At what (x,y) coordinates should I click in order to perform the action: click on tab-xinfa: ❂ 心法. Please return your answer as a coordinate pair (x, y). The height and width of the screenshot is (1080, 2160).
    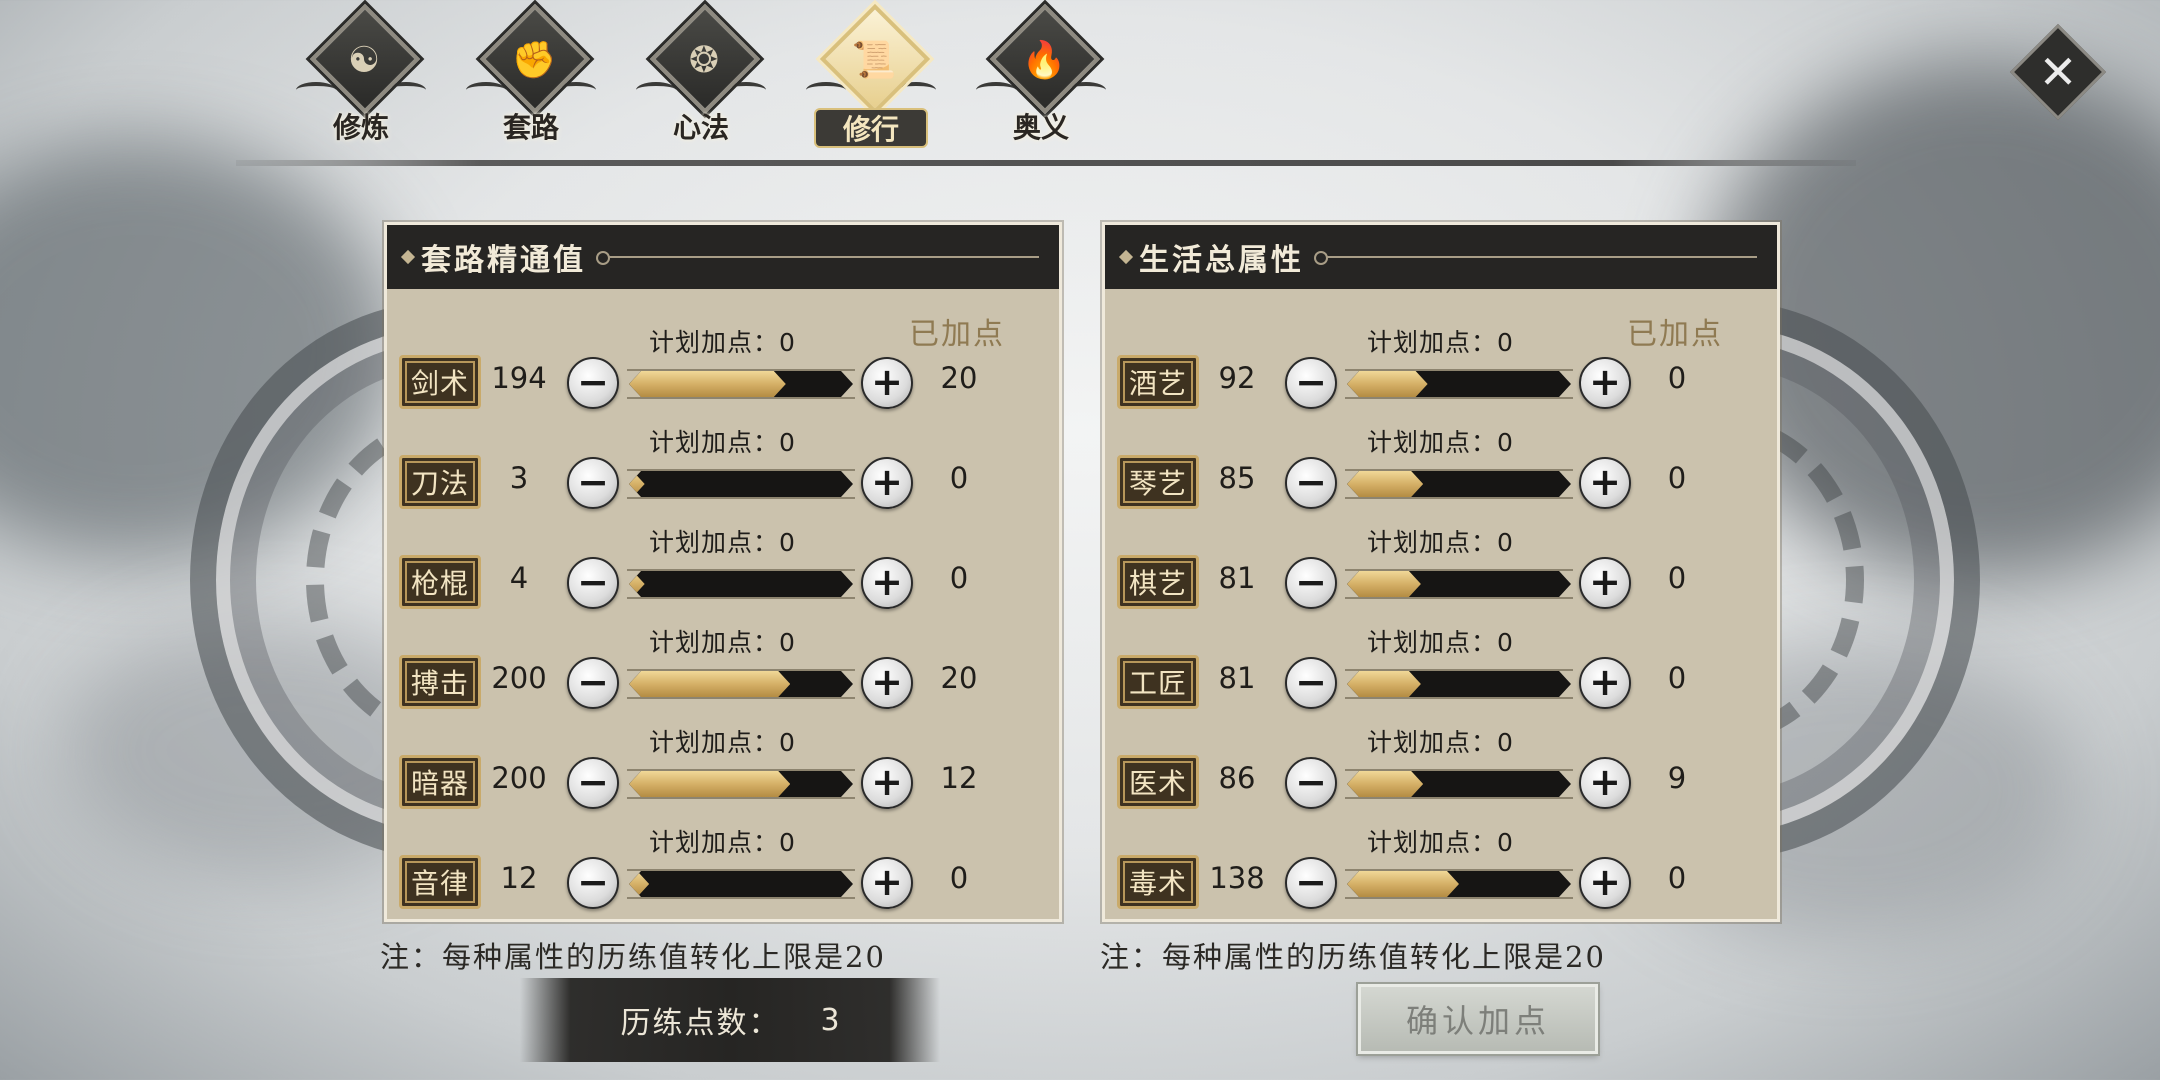
    Looking at the image, I should click on (701, 77).